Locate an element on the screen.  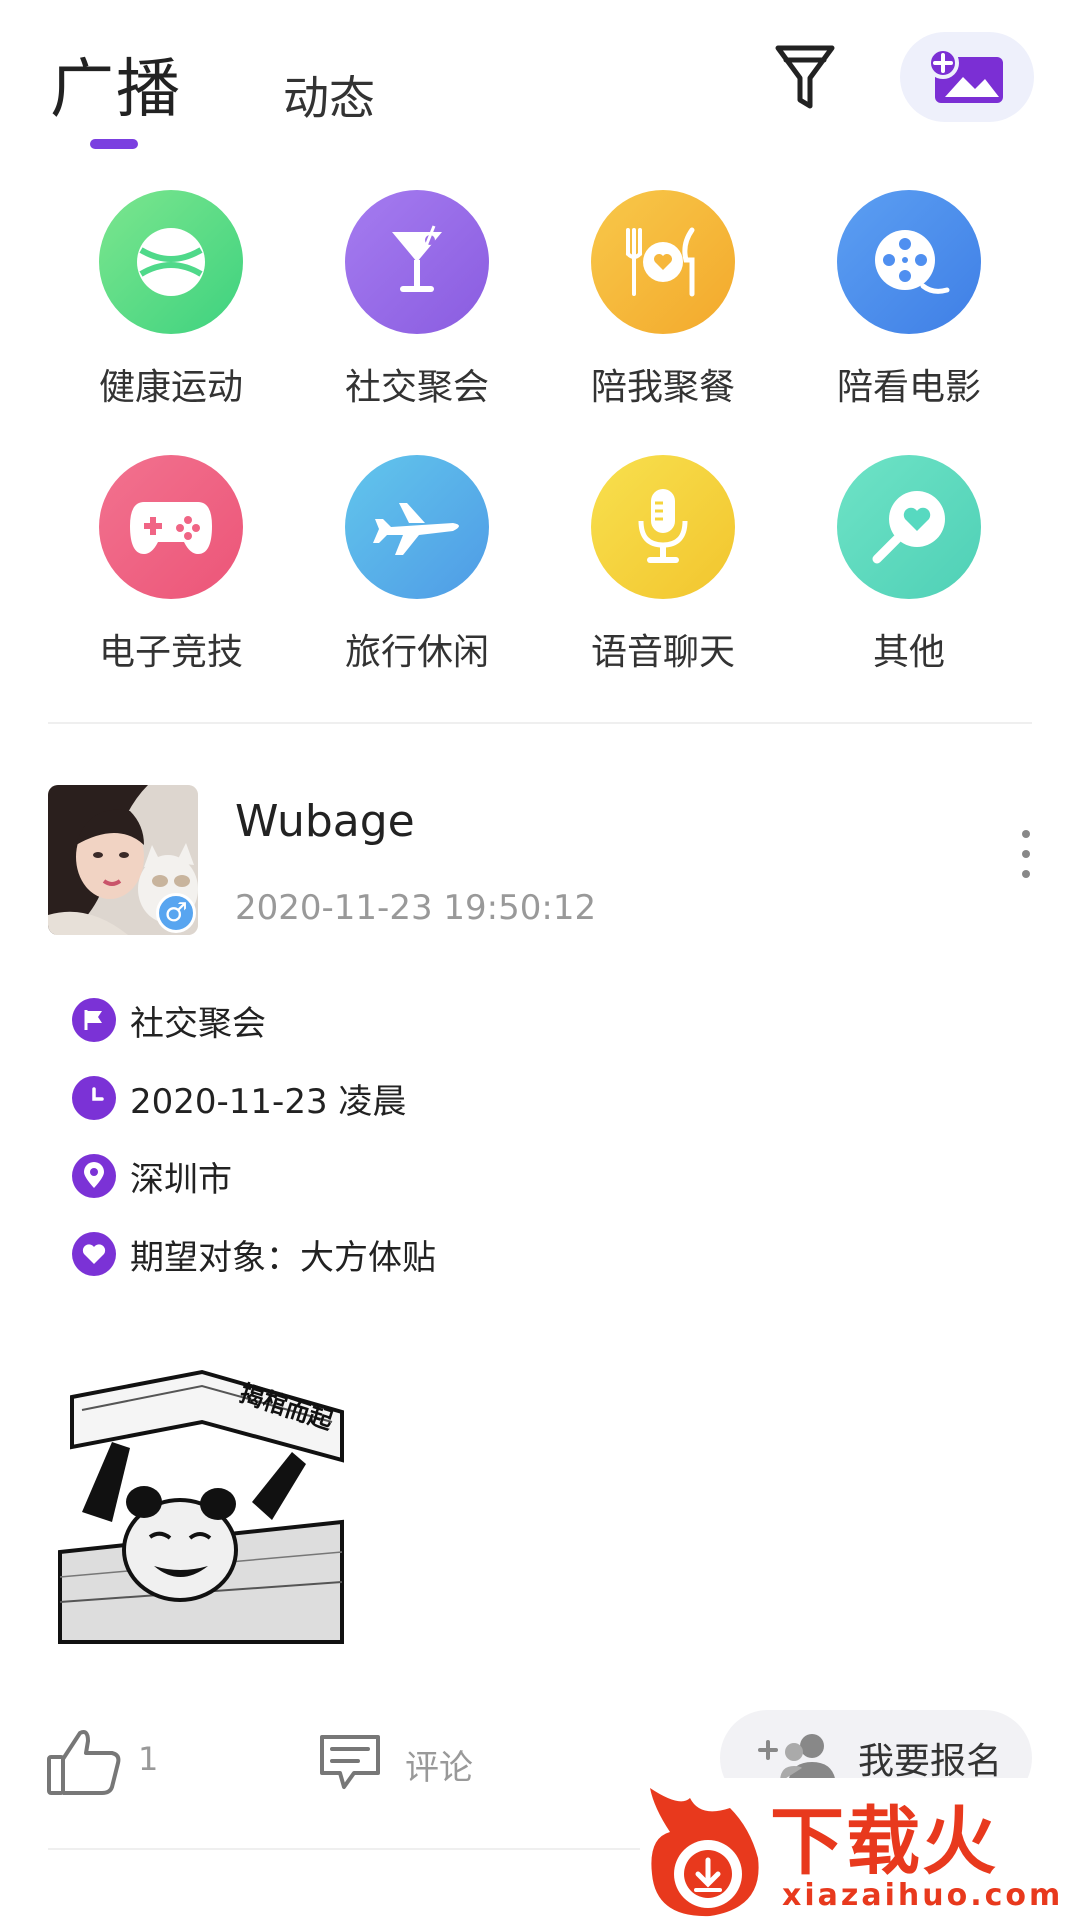
watermark-url: xiazaihuo.com is located at coordinates (923, 1895).